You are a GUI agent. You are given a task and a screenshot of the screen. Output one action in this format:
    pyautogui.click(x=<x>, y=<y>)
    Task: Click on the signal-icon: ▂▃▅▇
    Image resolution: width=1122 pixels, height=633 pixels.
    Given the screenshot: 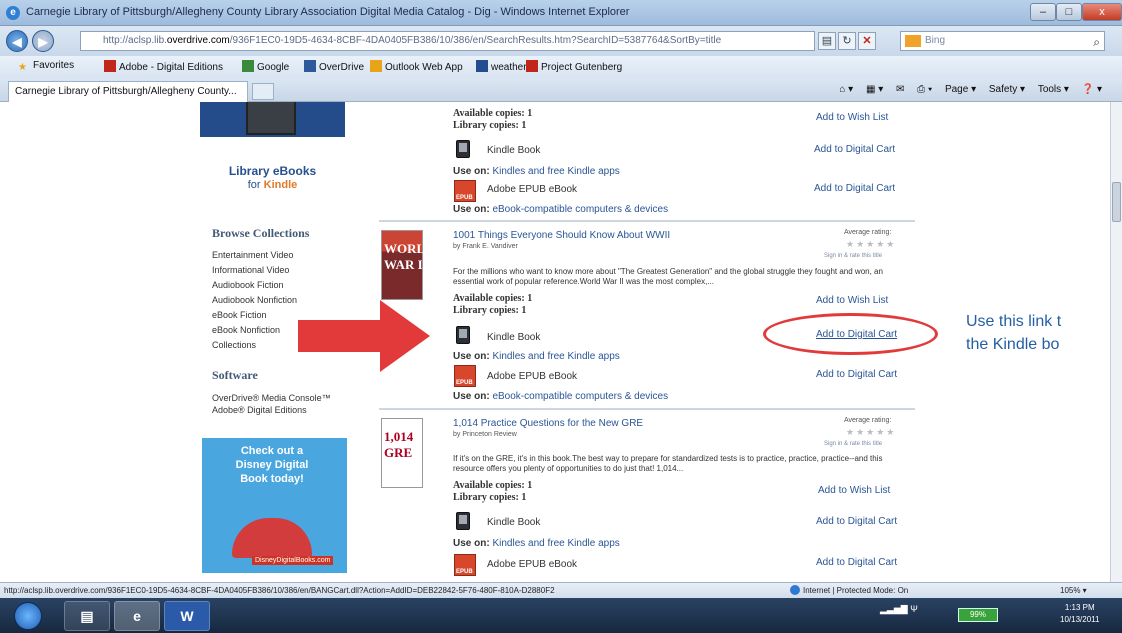 What is the action you would take?
    pyautogui.click(x=894, y=609)
    